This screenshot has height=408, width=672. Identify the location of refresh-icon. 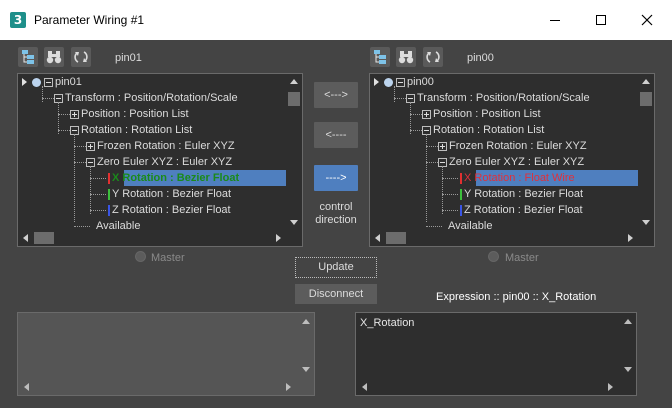
(81, 57).